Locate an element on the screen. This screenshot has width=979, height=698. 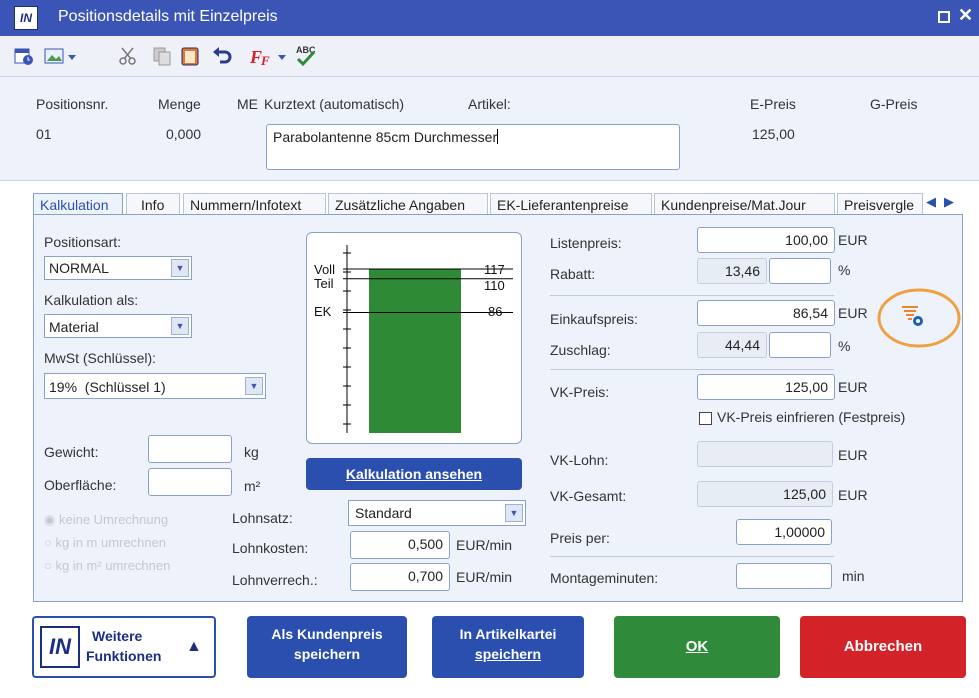
kalkulation-als-select: Material ▼ is located at coordinates (118, 326).